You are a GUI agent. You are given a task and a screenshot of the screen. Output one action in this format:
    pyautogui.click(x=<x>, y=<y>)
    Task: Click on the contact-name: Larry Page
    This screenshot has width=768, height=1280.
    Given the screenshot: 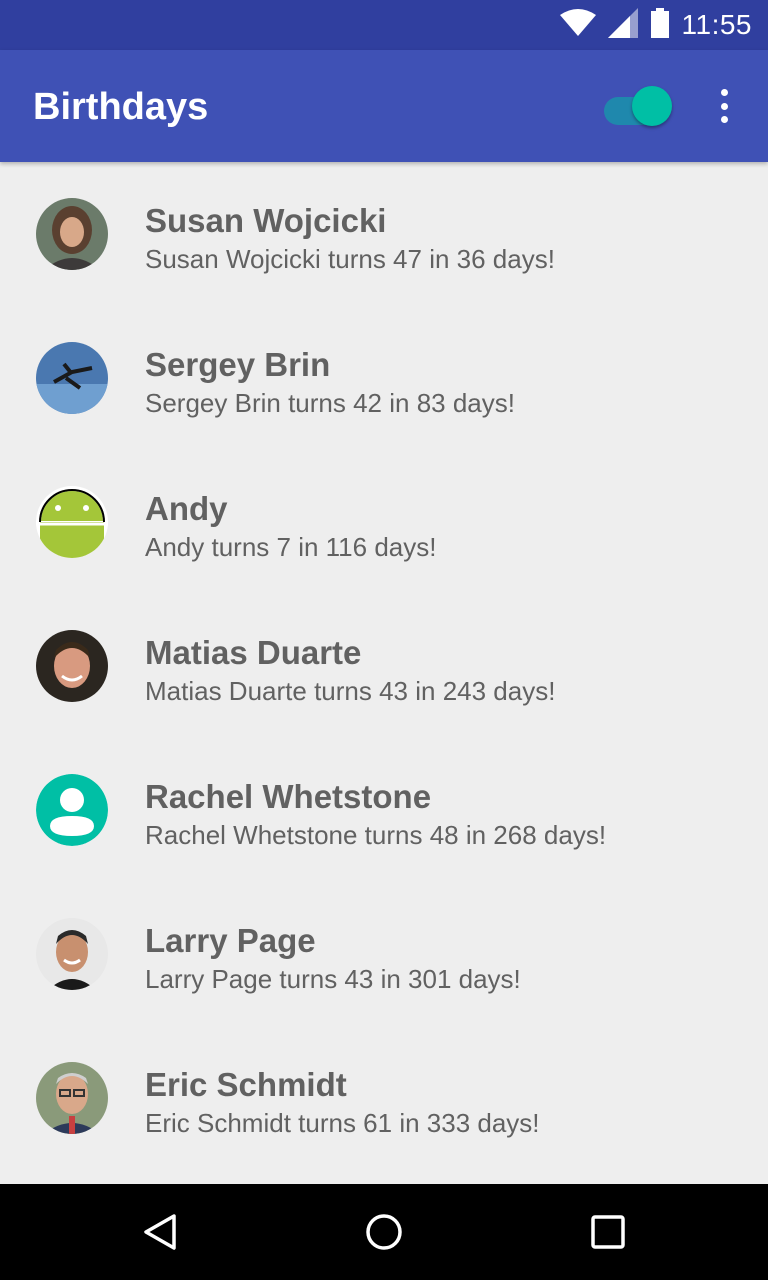 What is the action you would take?
    pyautogui.click(x=230, y=940)
    